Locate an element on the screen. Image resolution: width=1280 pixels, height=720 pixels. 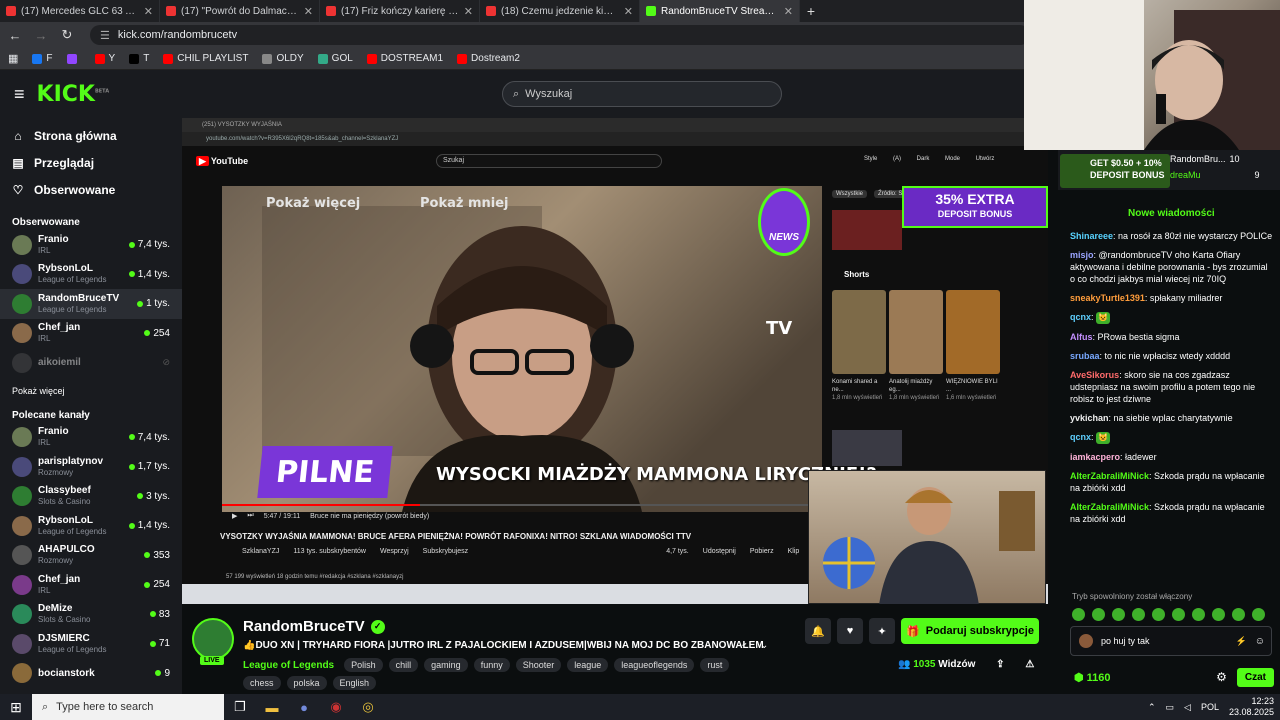
stream-tag: funny is located at coordinates (491, 665).